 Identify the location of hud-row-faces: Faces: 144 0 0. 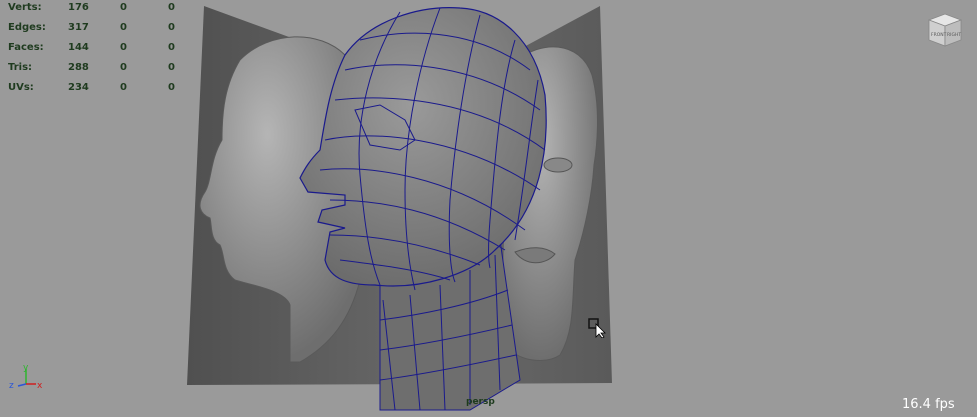
(112, 47).